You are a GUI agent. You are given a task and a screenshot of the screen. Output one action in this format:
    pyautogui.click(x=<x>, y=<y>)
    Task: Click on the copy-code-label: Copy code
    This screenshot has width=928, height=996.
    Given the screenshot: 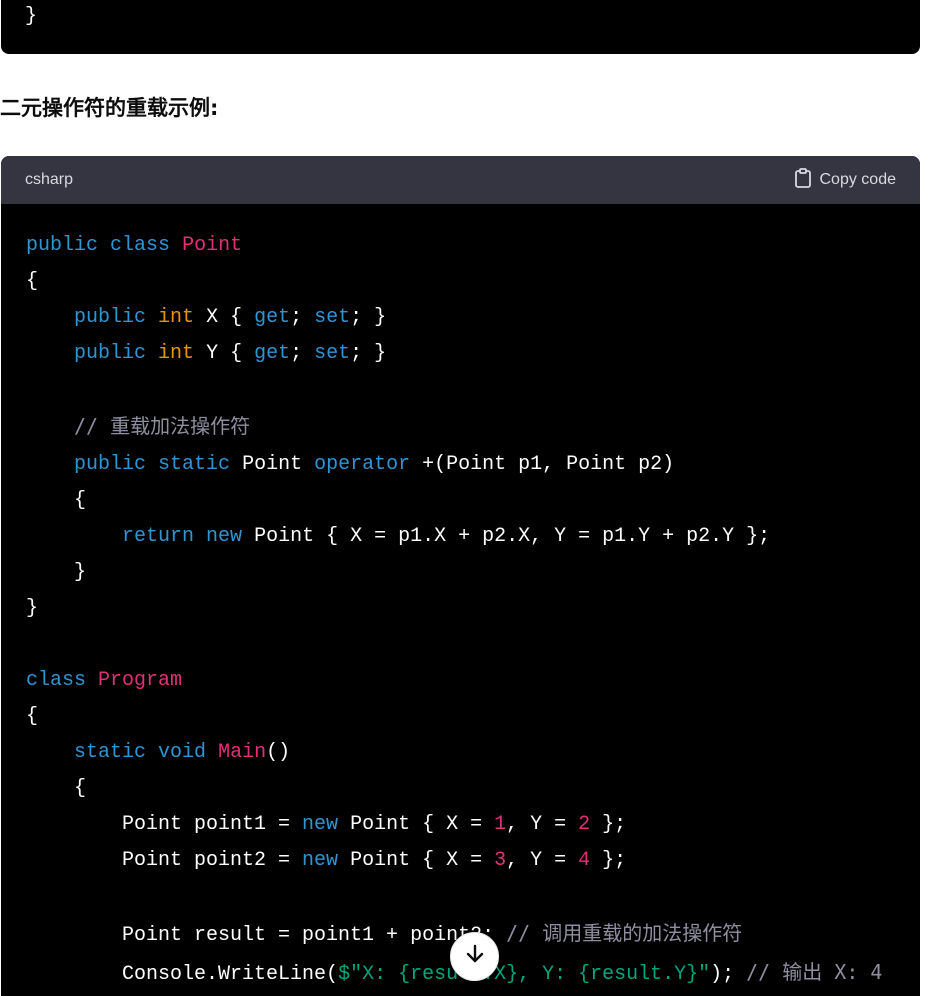 What is the action you would take?
    pyautogui.click(x=858, y=179)
    